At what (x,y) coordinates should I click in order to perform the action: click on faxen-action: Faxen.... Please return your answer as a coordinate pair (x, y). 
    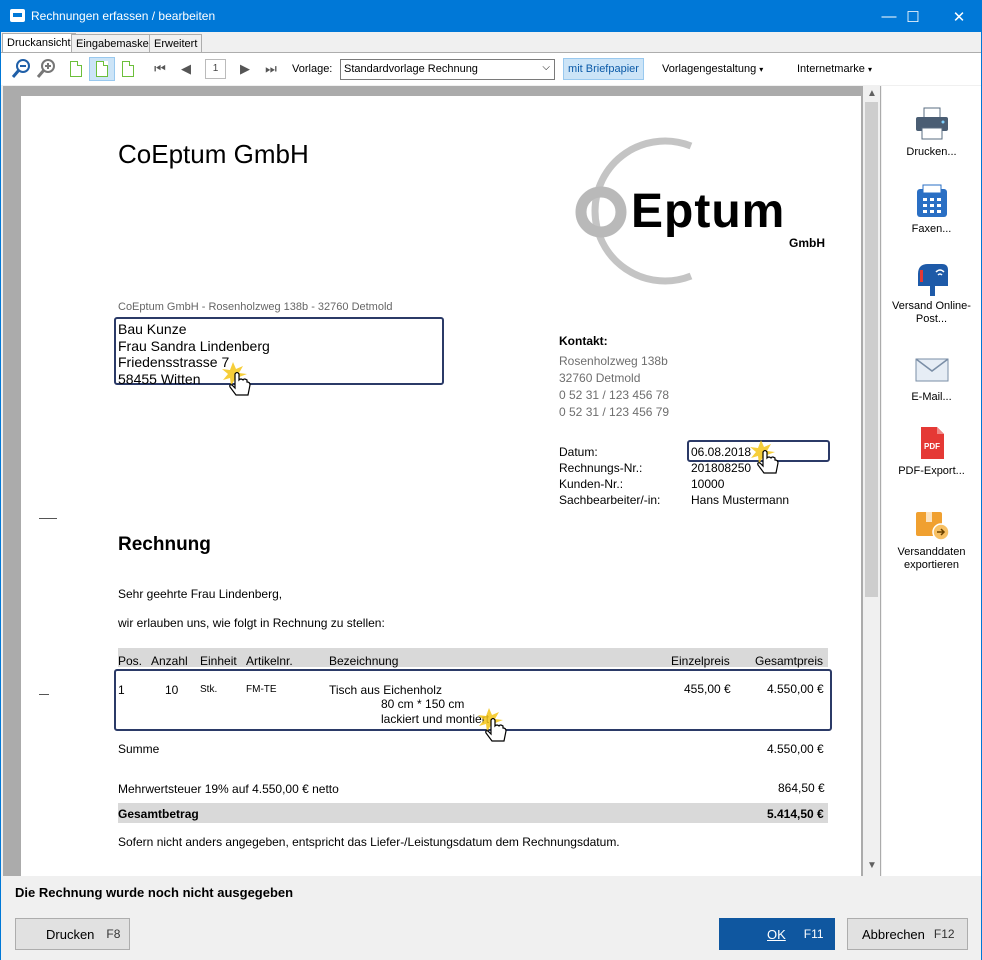
    Looking at the image, I should click on (931, 209).